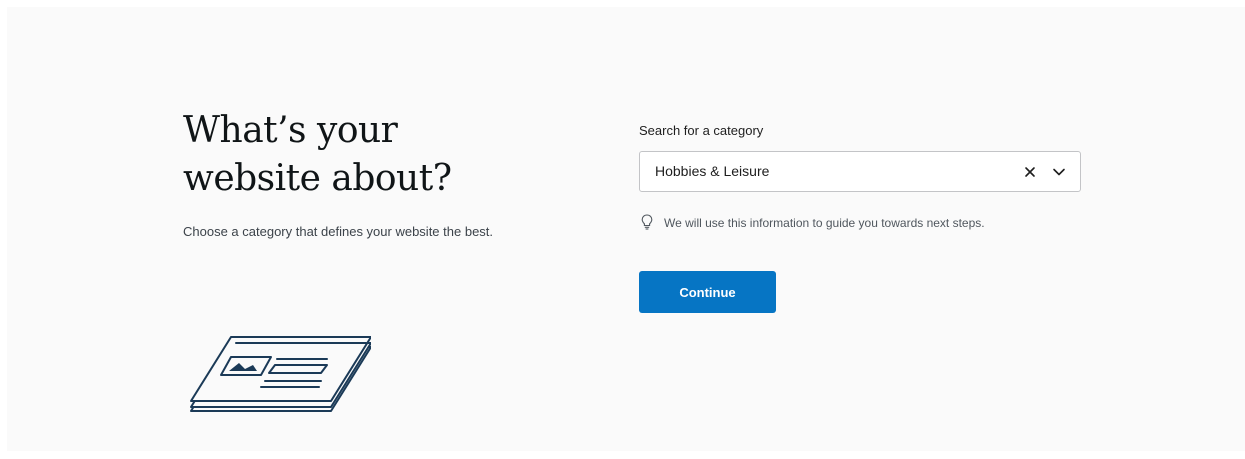 The width and height of the screenshot is (1245, 459). What do you see at coordinates (317, 178) in the screenshot?
I see `page-title-line-2: website about?` at bounding box center [317, 178].